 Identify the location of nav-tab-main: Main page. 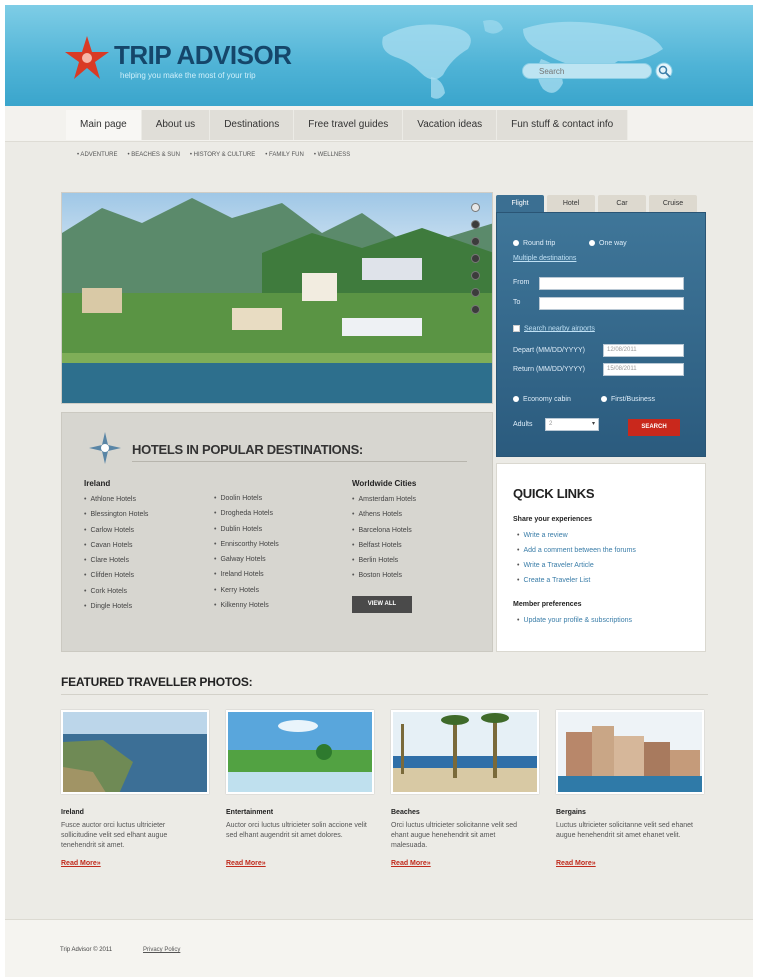
(104, 125).